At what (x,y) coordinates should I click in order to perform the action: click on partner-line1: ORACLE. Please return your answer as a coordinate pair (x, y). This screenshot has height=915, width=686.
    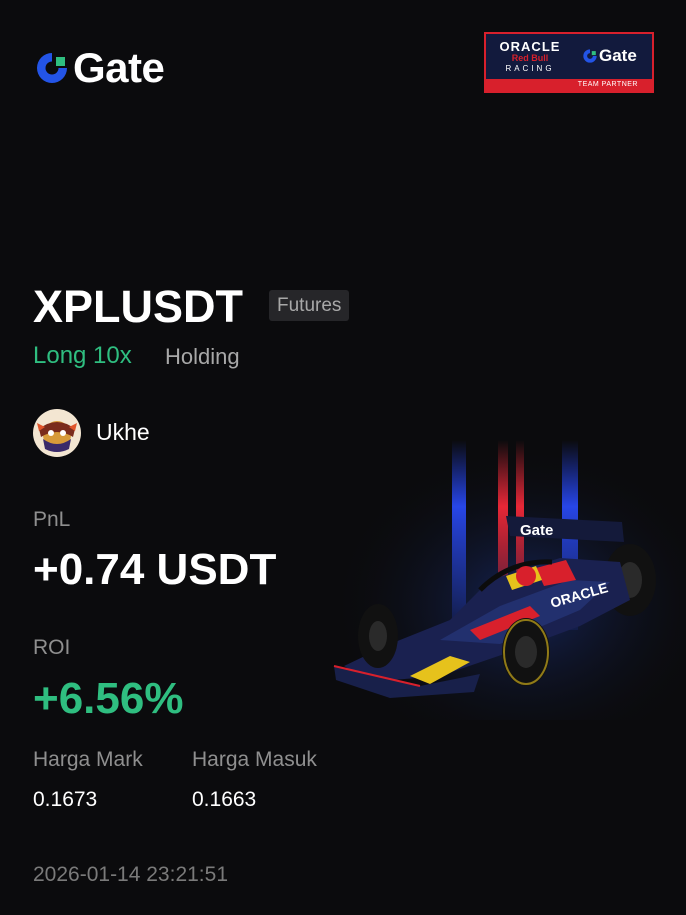
    Looking at the image, I should click on (530, 46).